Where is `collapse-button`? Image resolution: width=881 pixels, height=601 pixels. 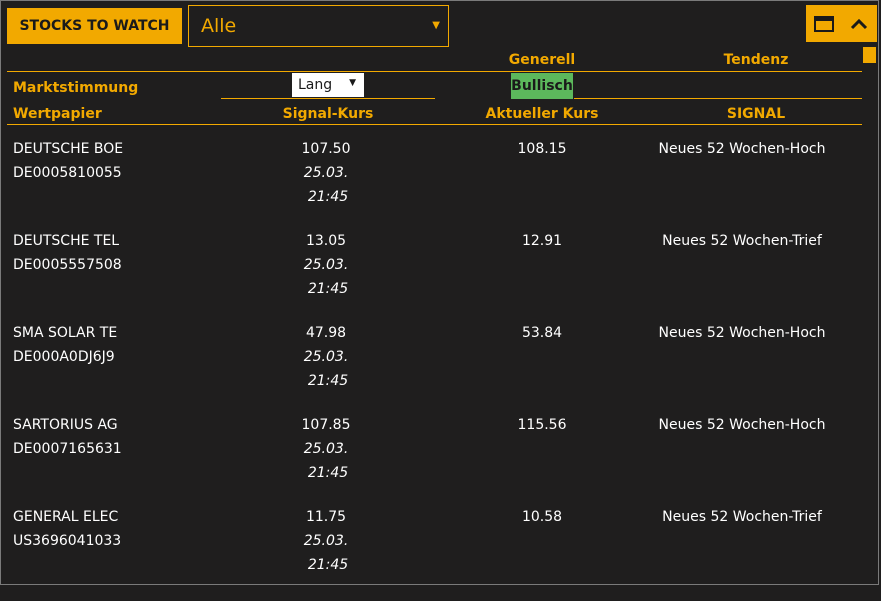 collapse-button is located at coordinates (858, 23).